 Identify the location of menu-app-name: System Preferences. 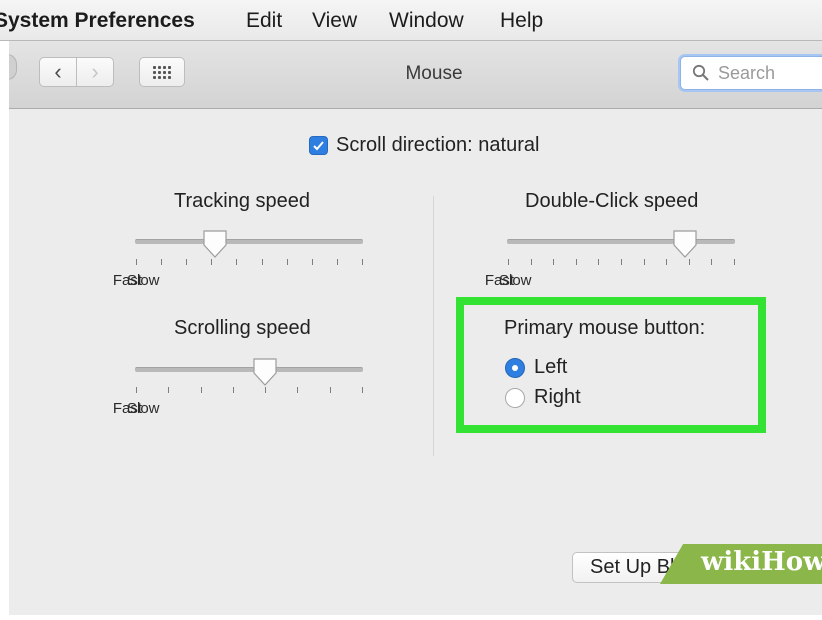
(97, 21).